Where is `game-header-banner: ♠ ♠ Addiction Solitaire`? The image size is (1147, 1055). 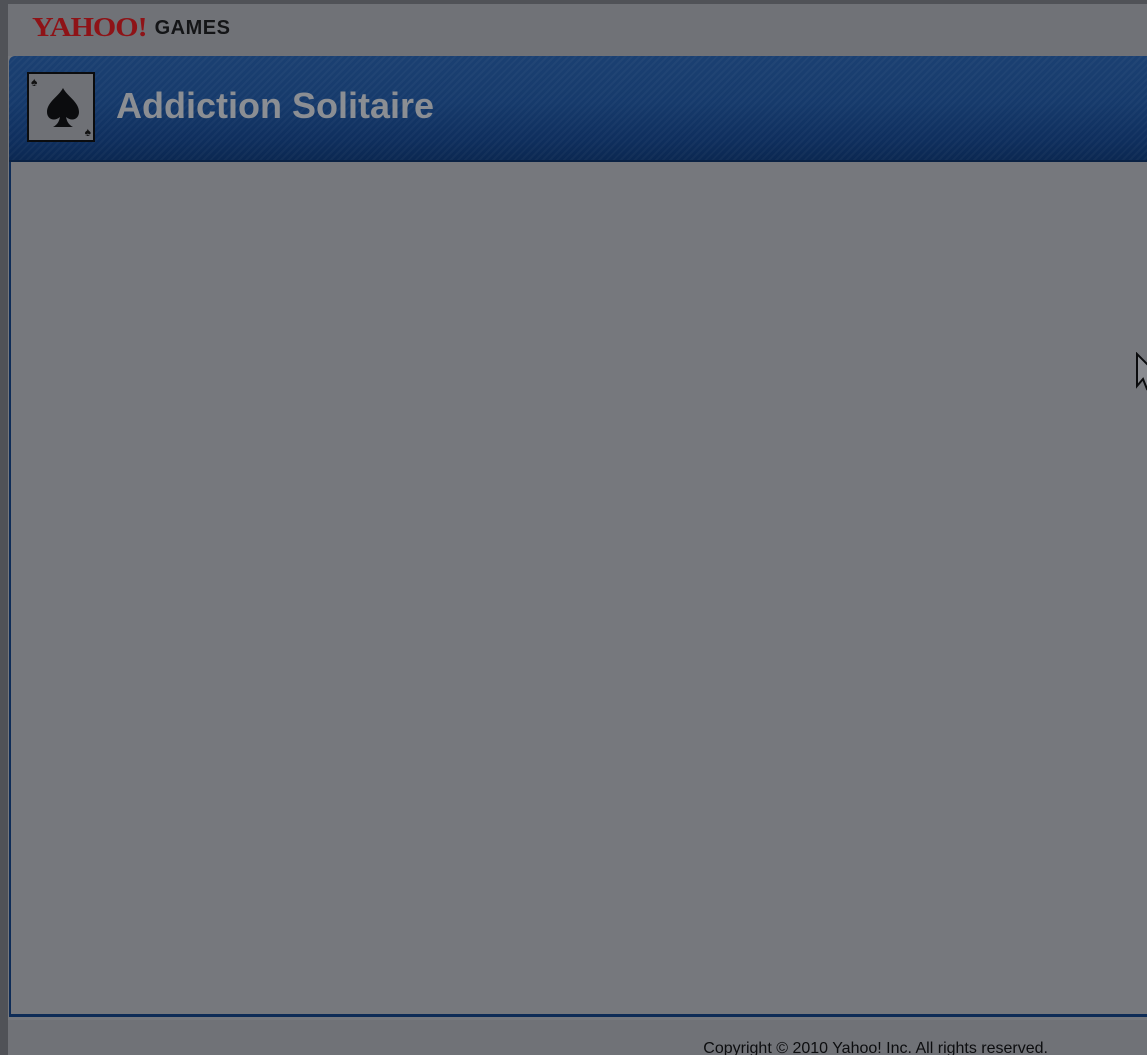 game-header-banner: ♠ ♠ Addiction Solitaire is located at coordinates (578, 109).